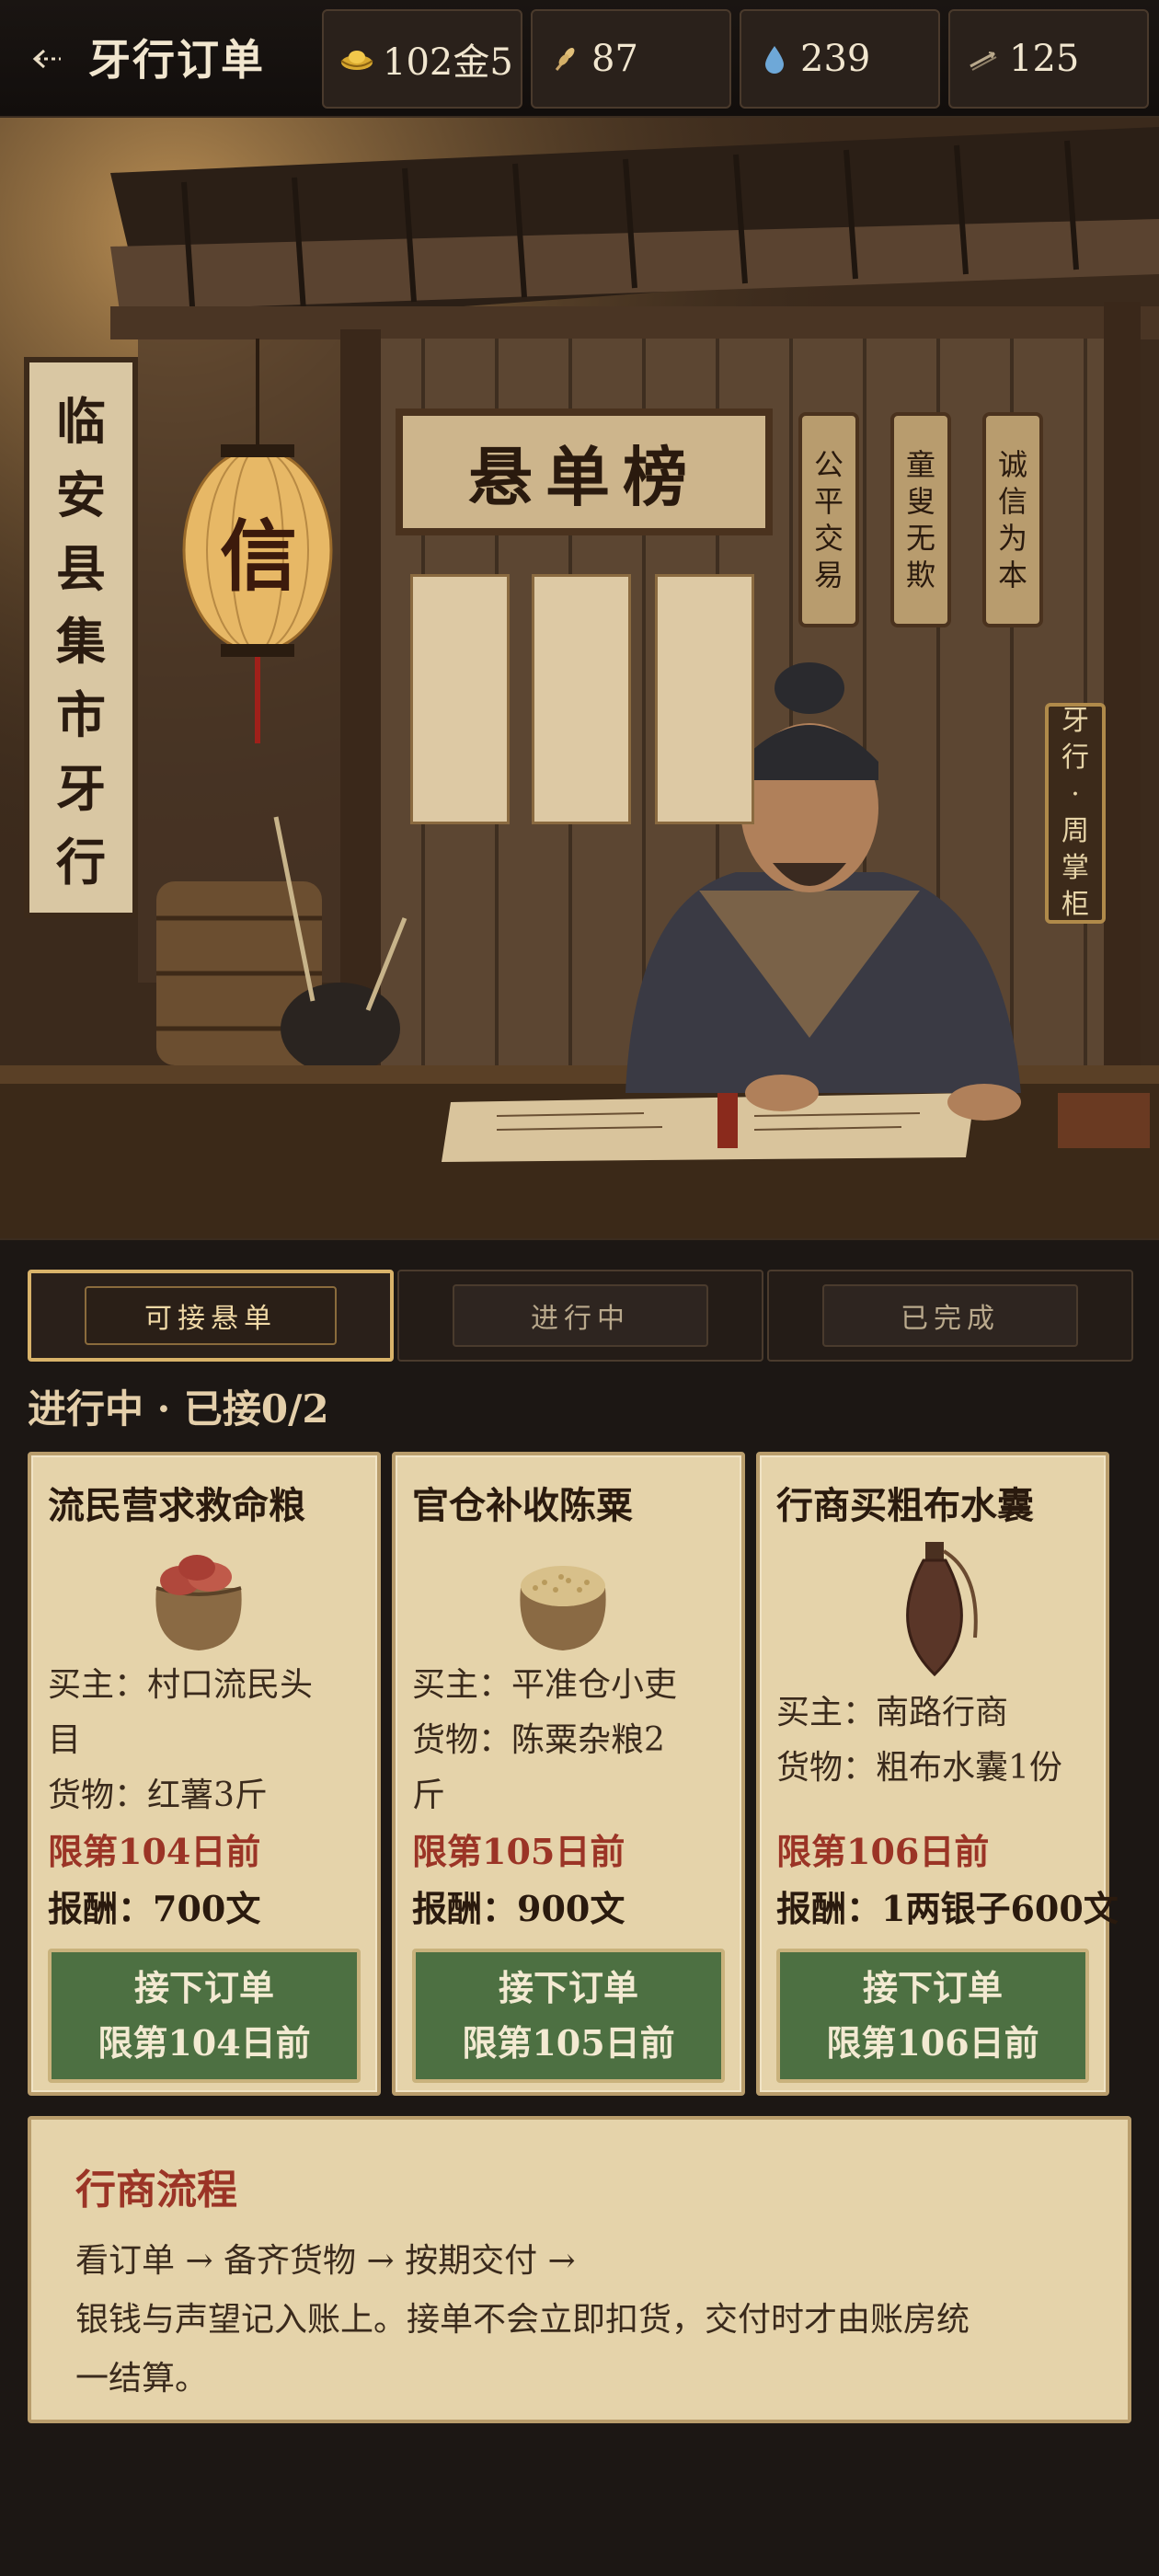 This screenshot has width=1159, height=2576. What do you see at coordinates (920, 538) in the screenshot?
I see `tag-char: 无` at bounding box center [920, 538].